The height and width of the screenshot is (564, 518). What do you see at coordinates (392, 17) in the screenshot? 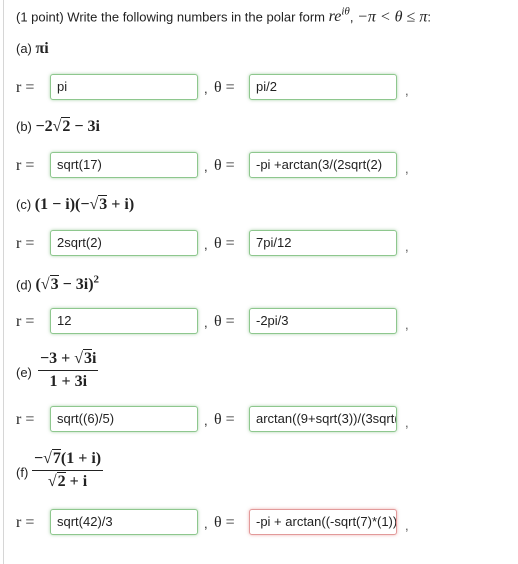
I see `theta-range: −π < θ ≤ π` at bounding box center [392, 17].